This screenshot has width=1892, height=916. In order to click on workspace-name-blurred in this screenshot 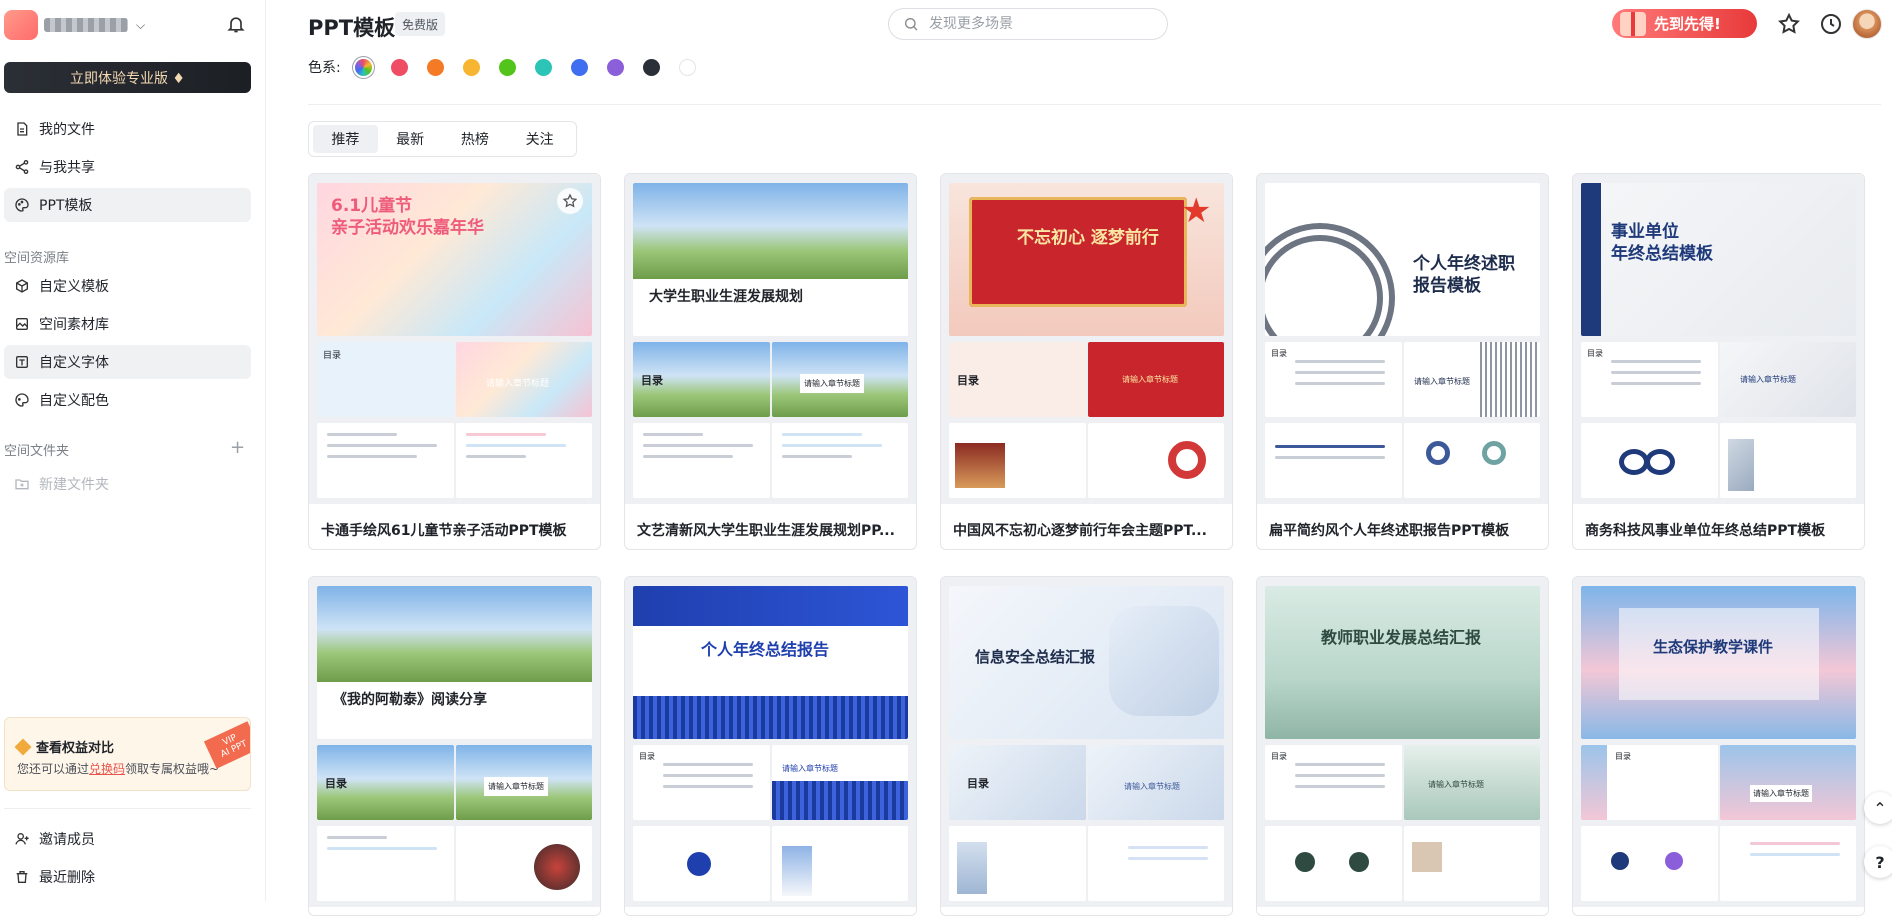, I will do `click(86, 25)`.